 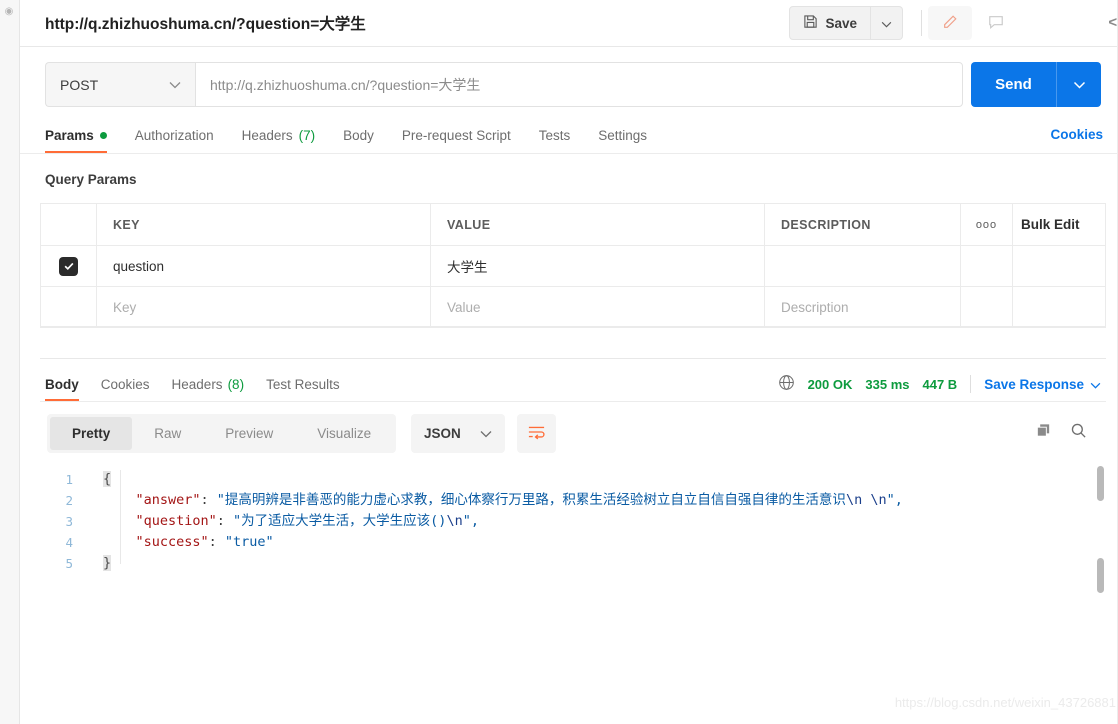 What do you see at coordinates (69, 563) in the screenshot?
I see `line-number: 5` at bounding box center [69, 563].